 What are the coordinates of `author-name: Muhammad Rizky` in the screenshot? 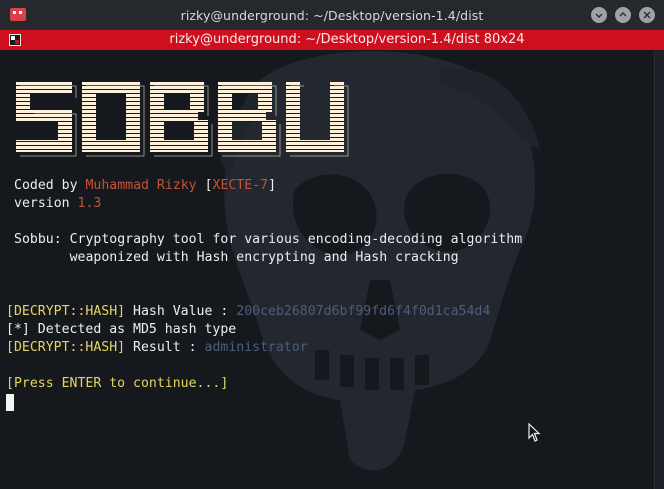 It's located at (141, 185).